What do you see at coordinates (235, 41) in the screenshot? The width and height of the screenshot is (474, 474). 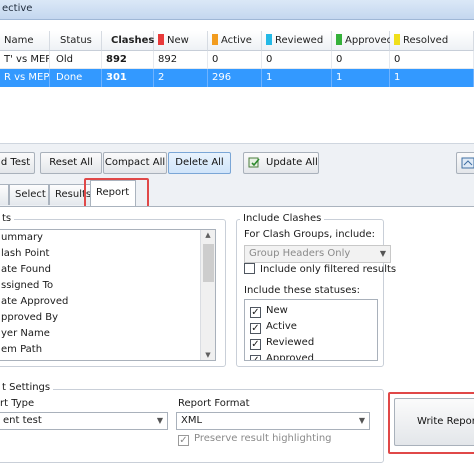 I see `column-header-active: Active` at bounding box center [235, 41].